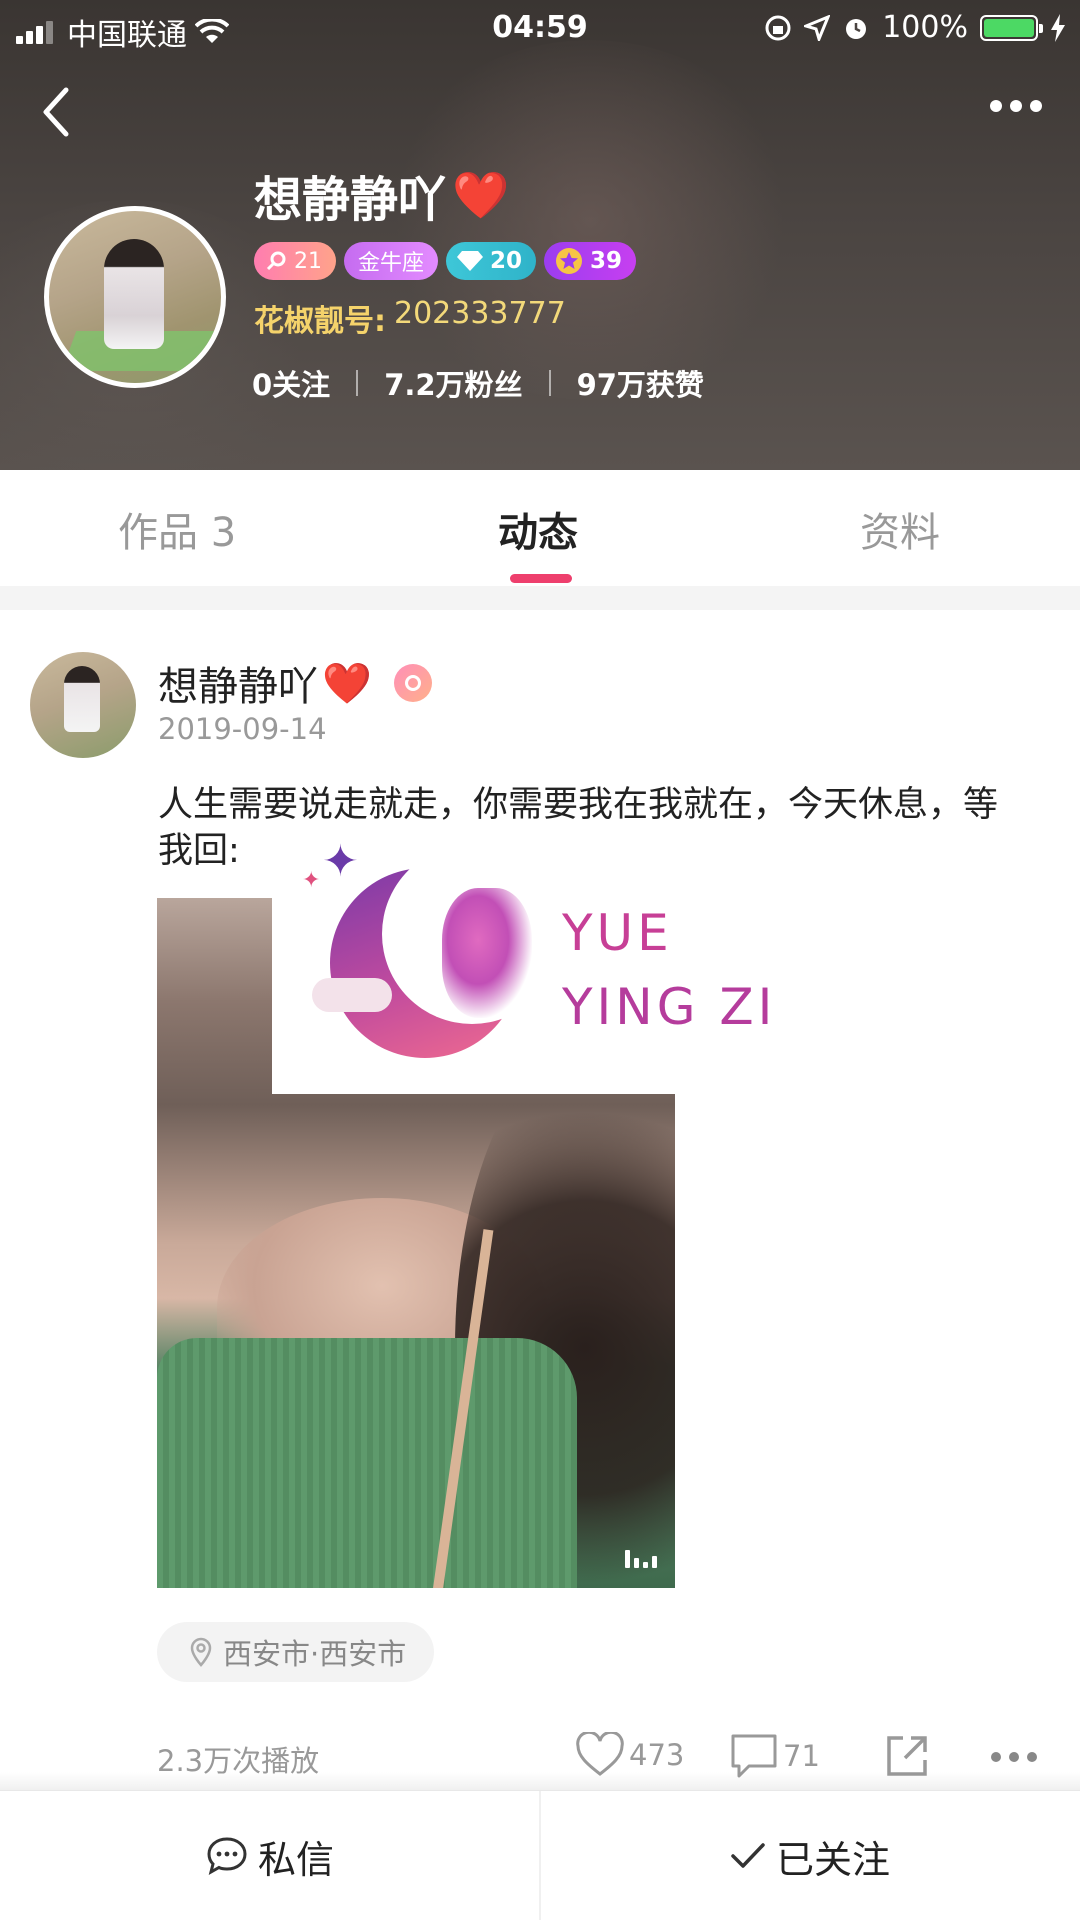 This screenshot has height=1920, width=1080. I want to click on location-pin-icon, so click(201, 1652).